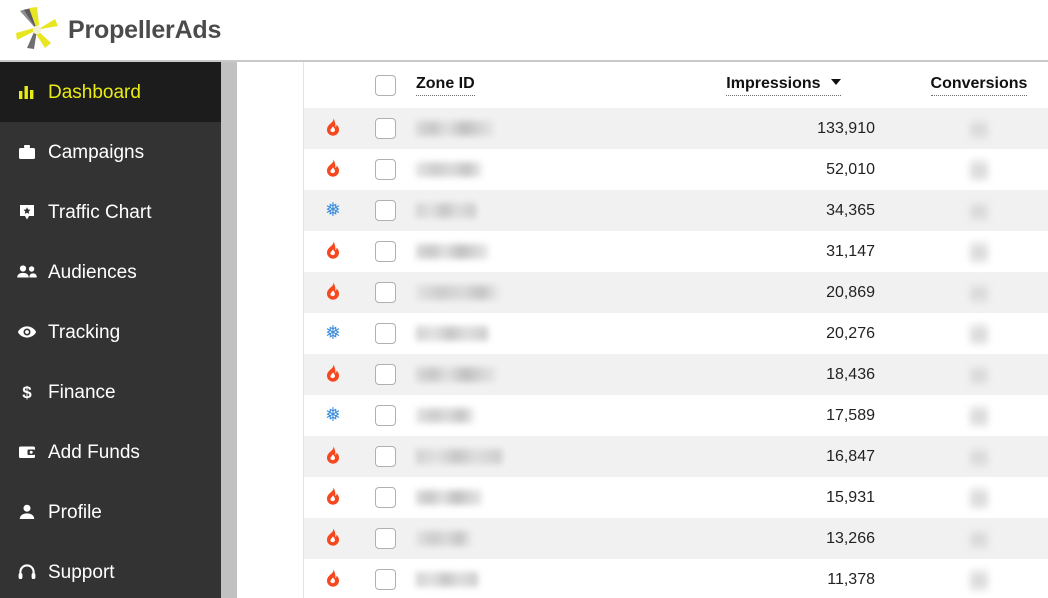 The image size is (1048, 598). What do you see at coordinates (676, 374) in the screenshot?
I see `table-row: 18,436` at bounding box center [676, 374].